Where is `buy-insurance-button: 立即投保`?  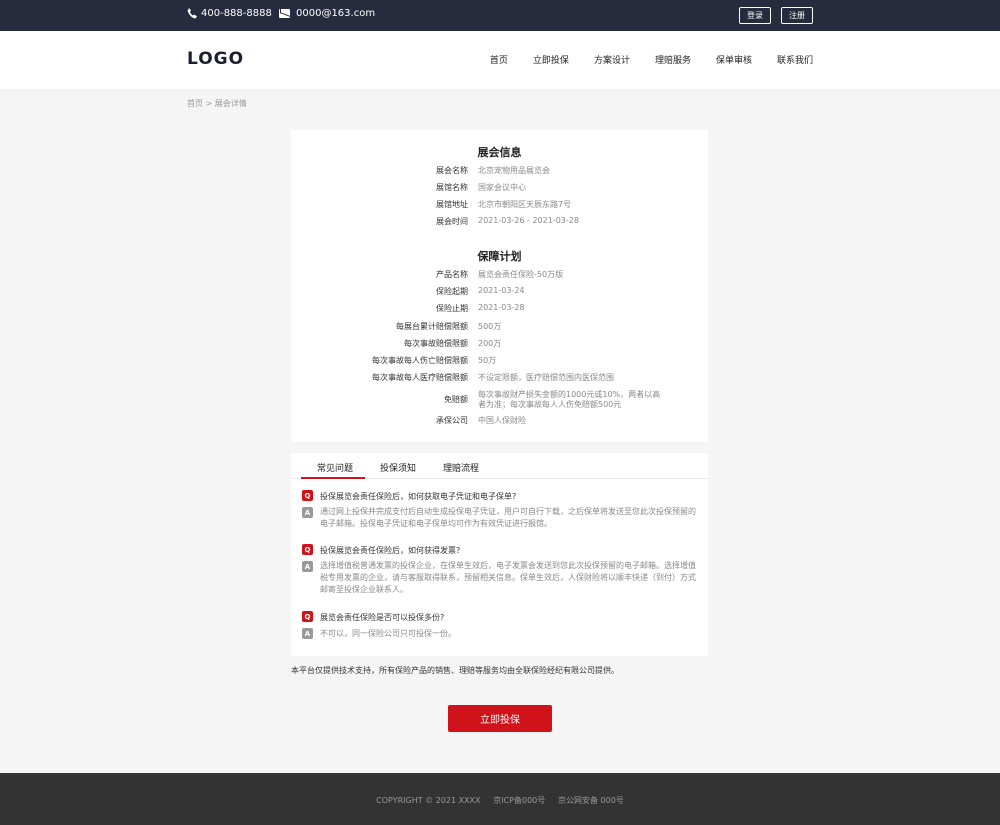
buy-insurance-button: 立即投保 is located at coordinates (500, 718).